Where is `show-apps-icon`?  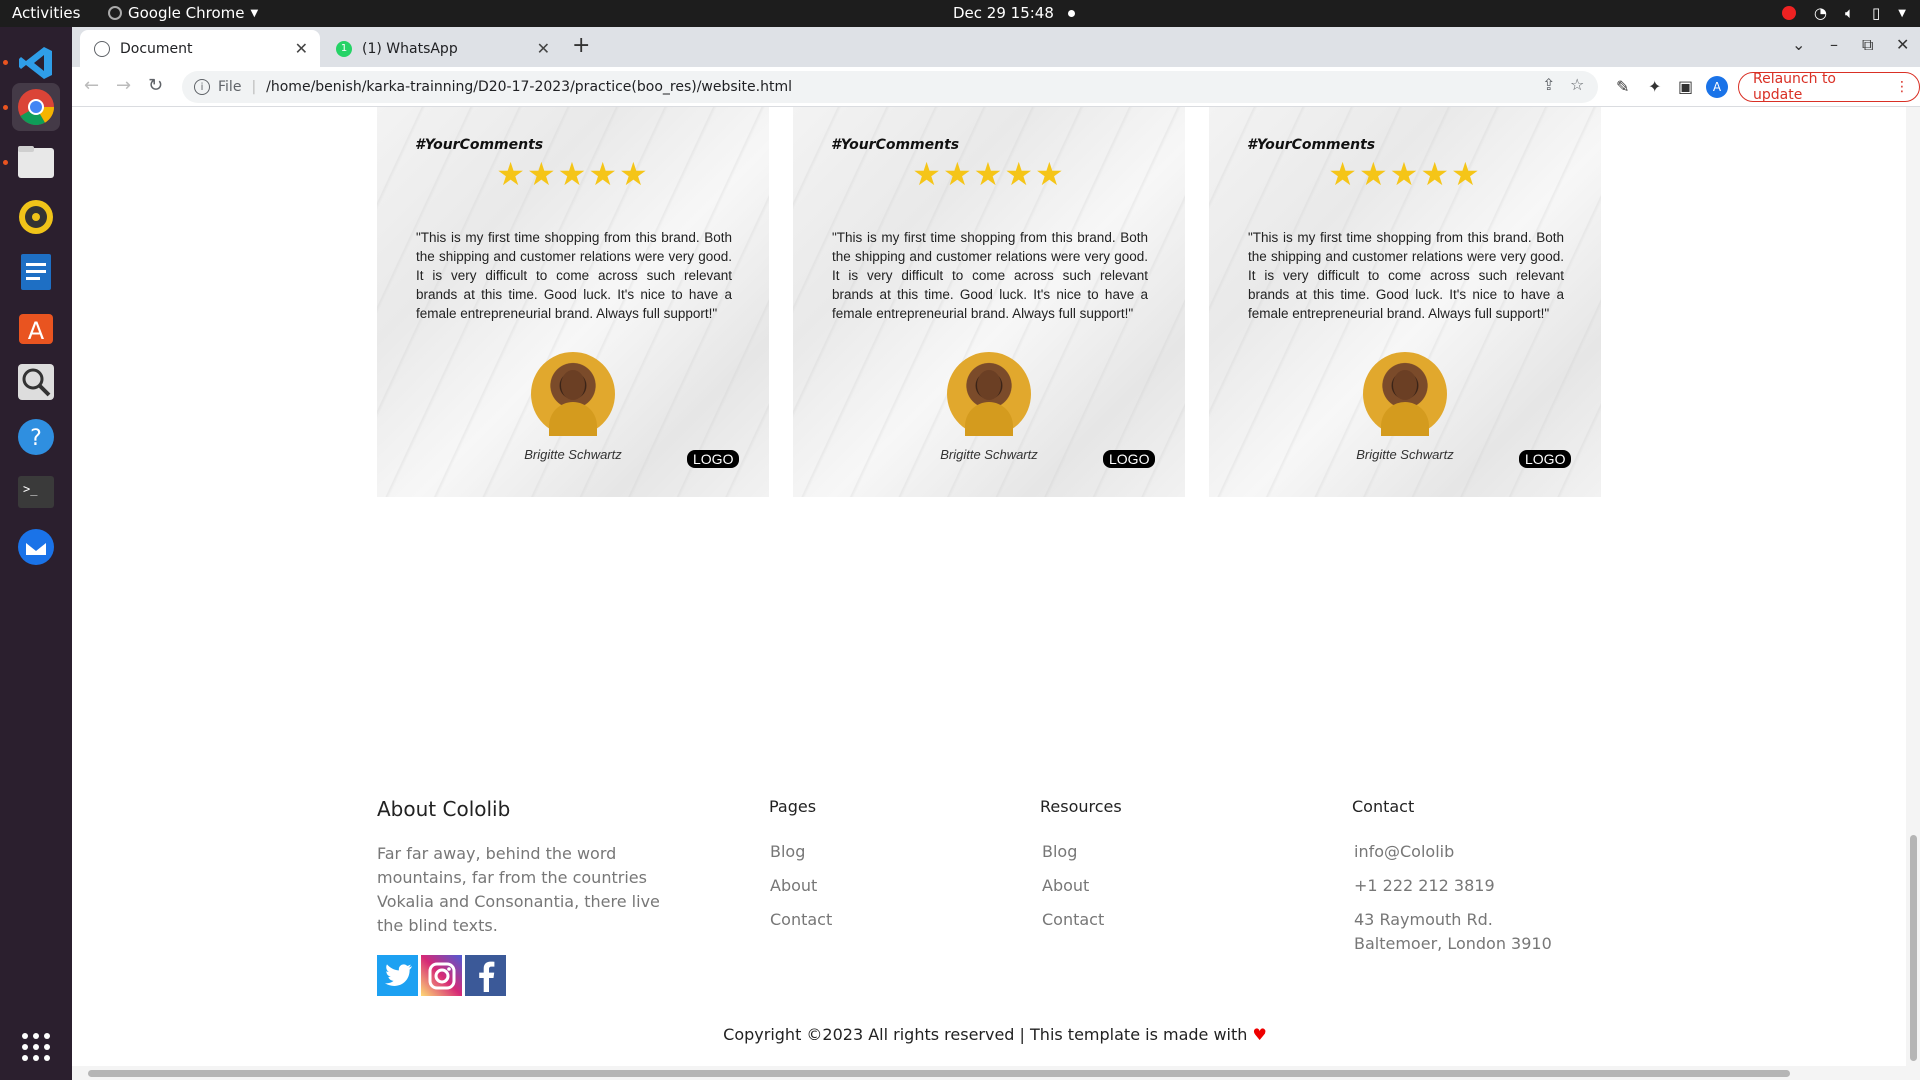
show-apps-icon is located at coordinates (36, 1047).